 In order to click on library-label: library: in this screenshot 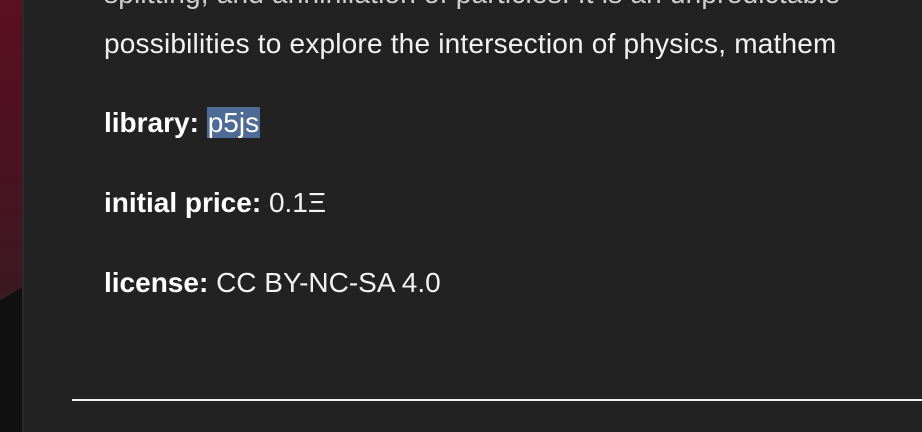, I will do `click(155, 122)`.